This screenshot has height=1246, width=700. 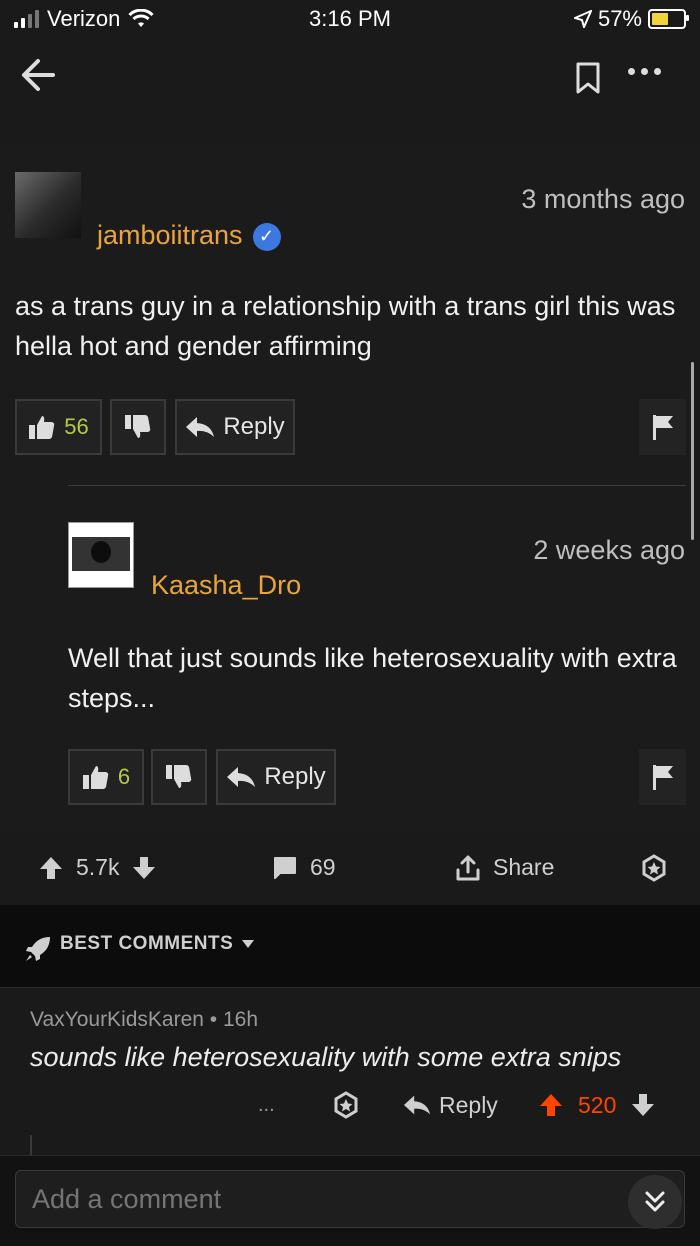 I want to click on comment-reply-button: Reply, so click(x=450, y=1105).